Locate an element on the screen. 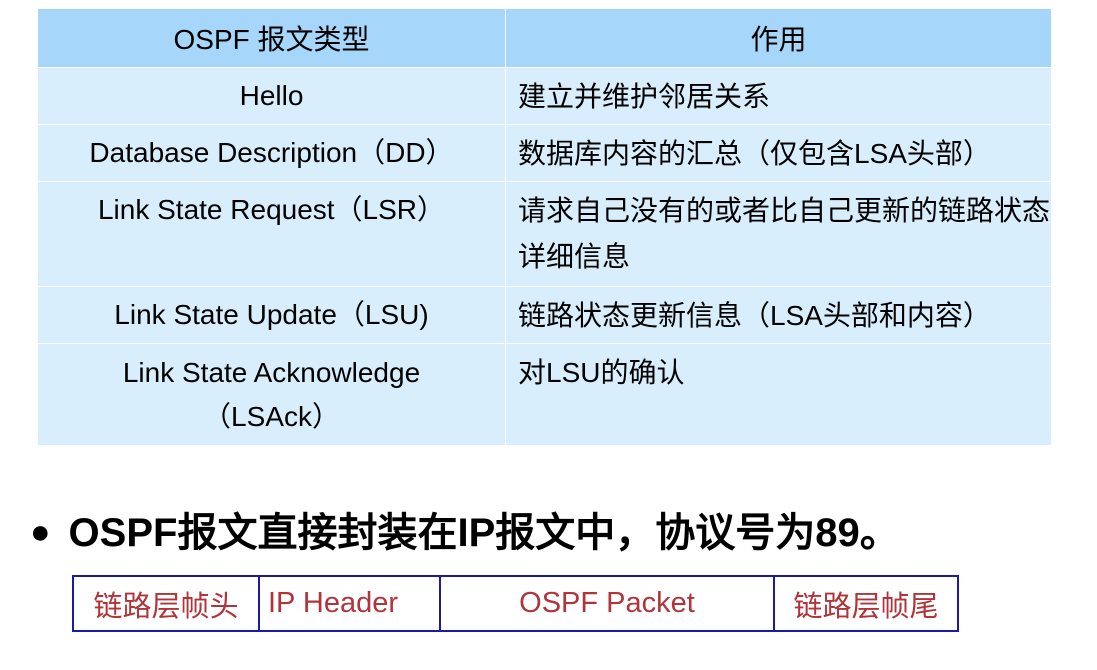  table-row: Link State Acknowledge（LSAck） 对LSU的确认 is located at coordinates (544, 394).